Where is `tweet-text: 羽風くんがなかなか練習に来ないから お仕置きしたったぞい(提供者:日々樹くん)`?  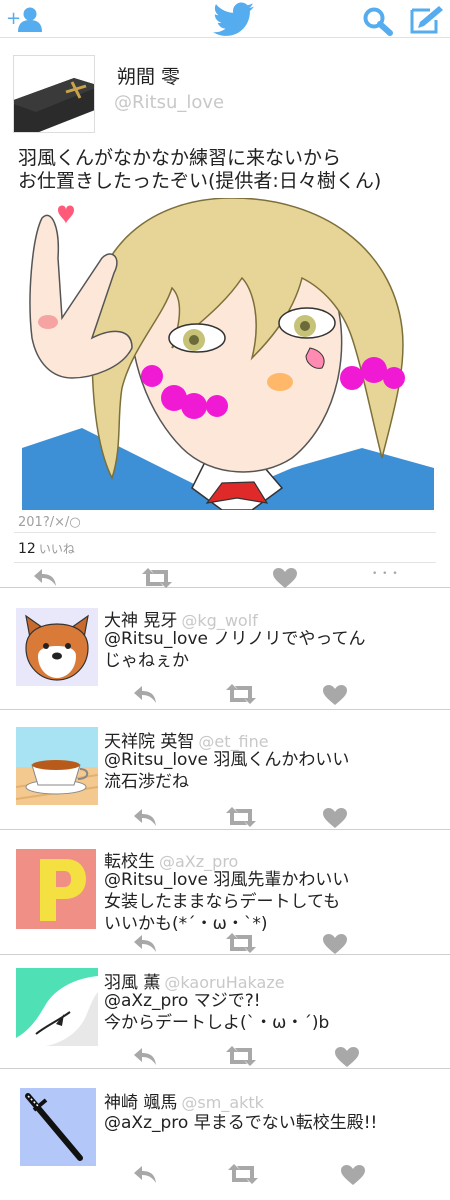 tweet-text: 羽風くんがなかなか練習に来ないから お仕置きしたったぞい(提供者:日々樹くん) is located at coordinates (200, 169).